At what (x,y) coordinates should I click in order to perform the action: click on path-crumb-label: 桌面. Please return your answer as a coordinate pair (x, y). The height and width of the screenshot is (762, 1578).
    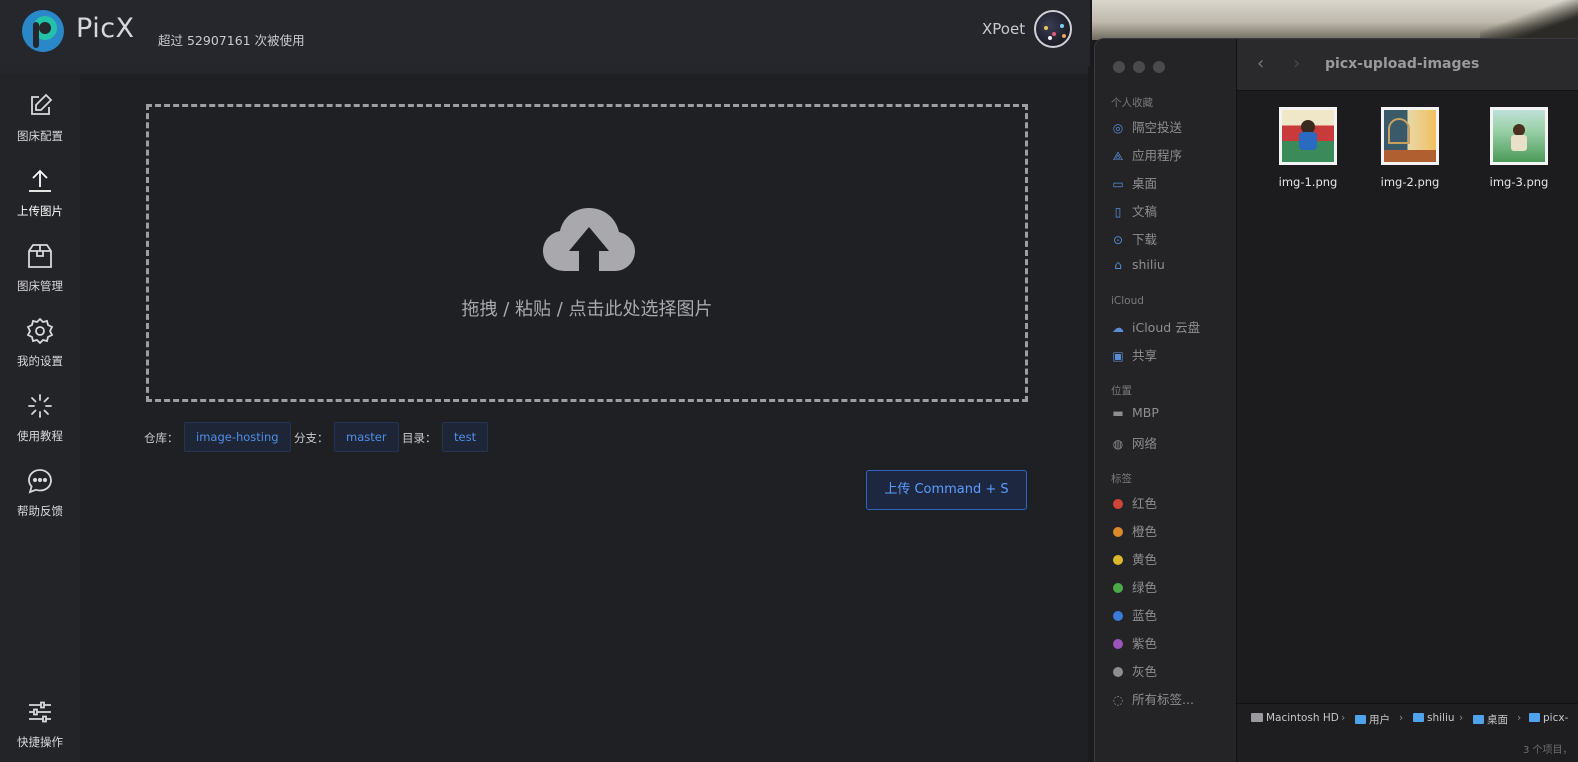
    Looking at the image, I should click on (1497, 720).